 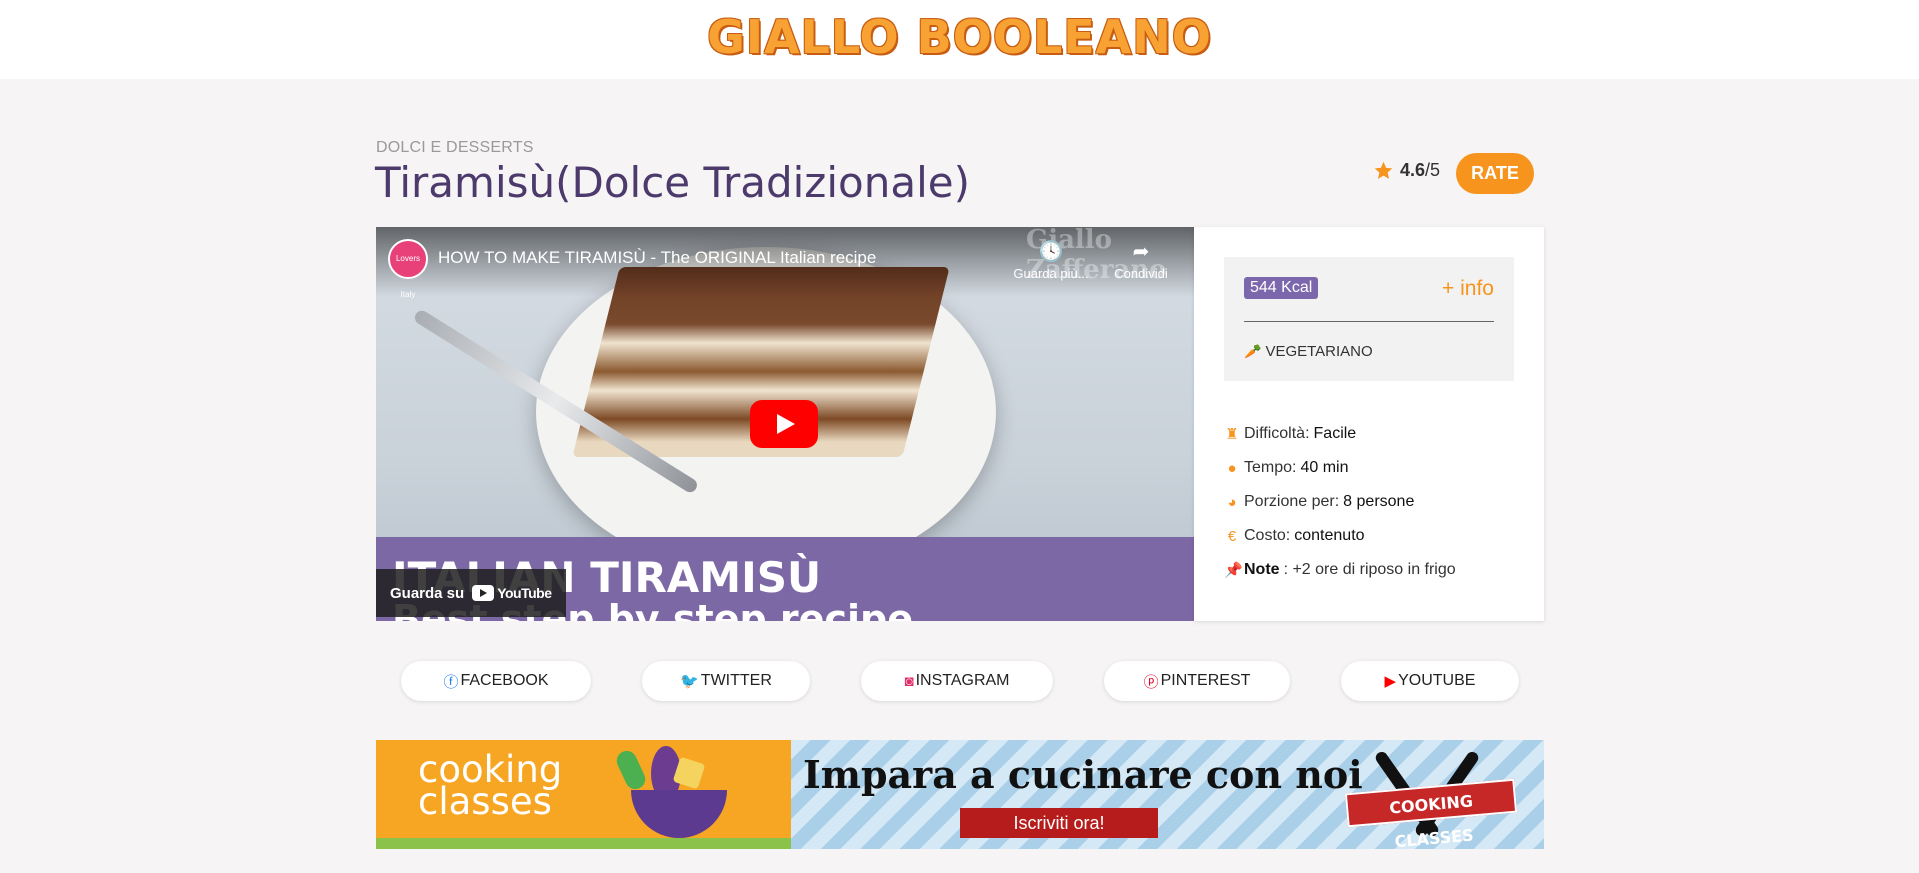 What do you see at coordinates (455, 148) in the screenshot?
I see `recipe-category: DOLCI E DESSERTS` at bounding box center [455, 148].